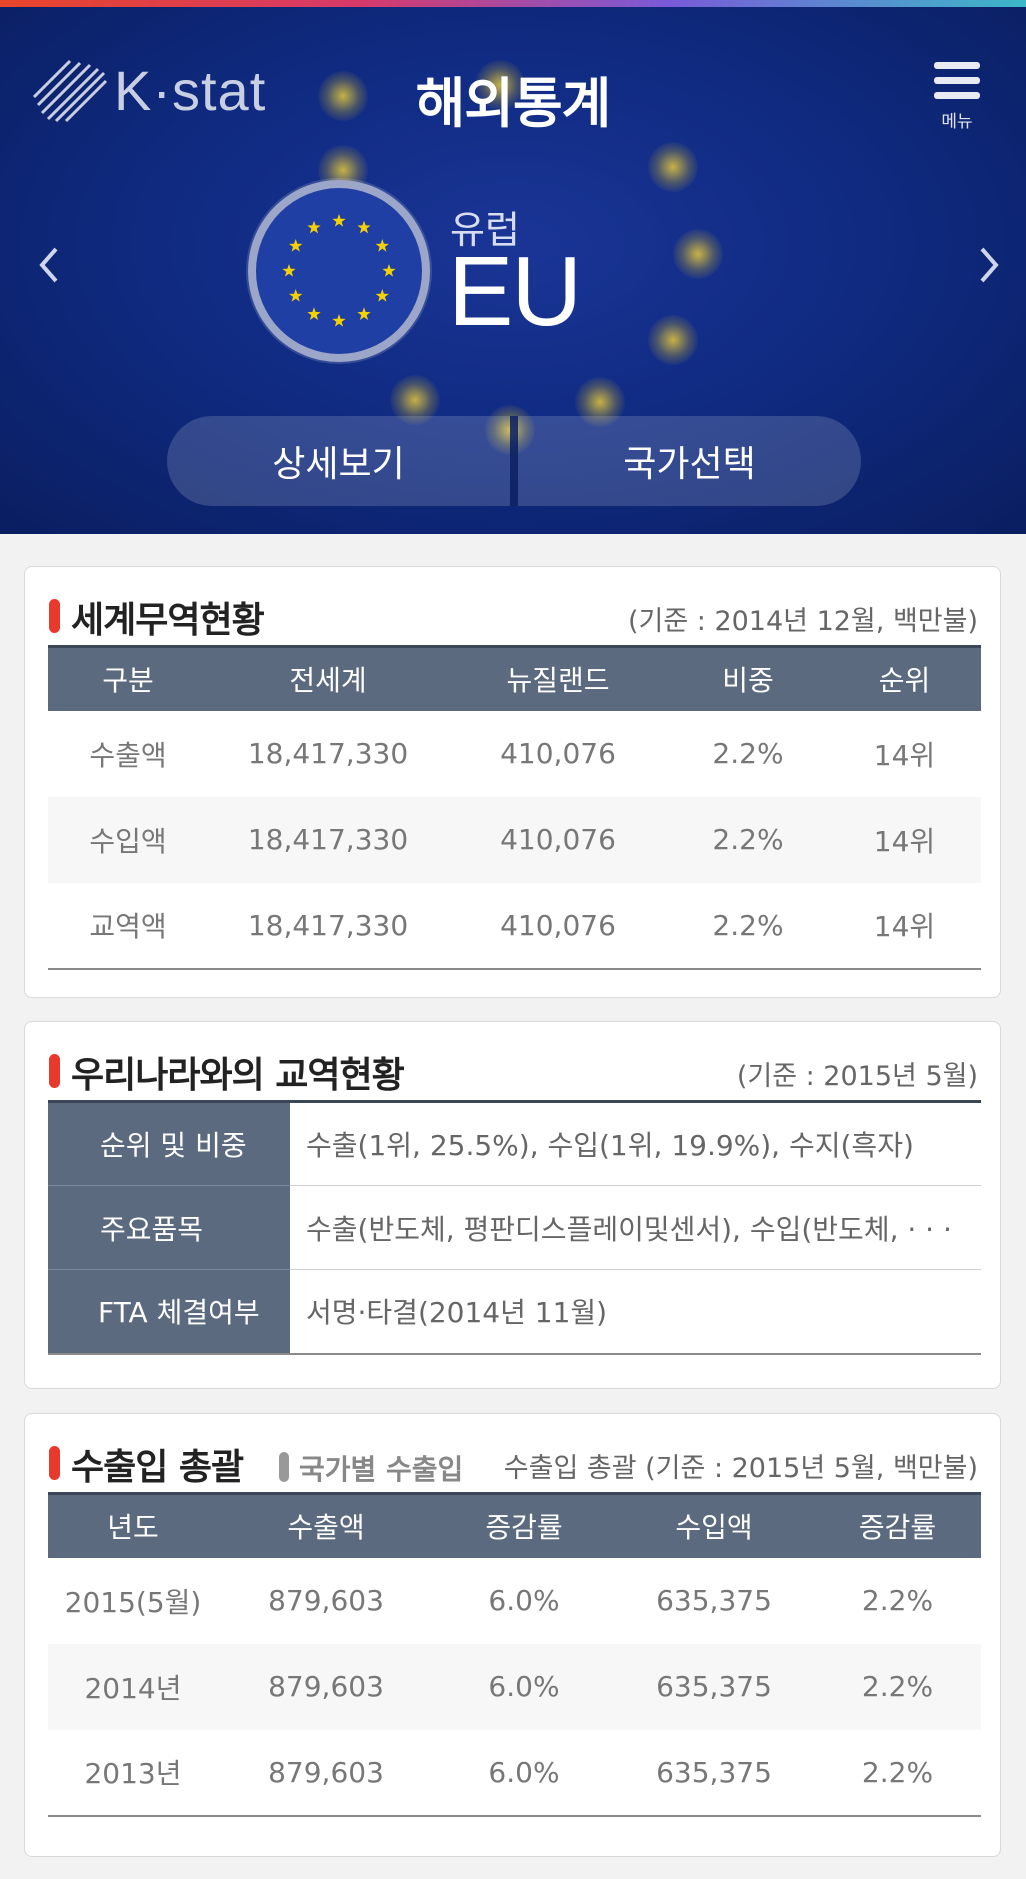  I want to click on eu-stars-icon, so click(339, 270).